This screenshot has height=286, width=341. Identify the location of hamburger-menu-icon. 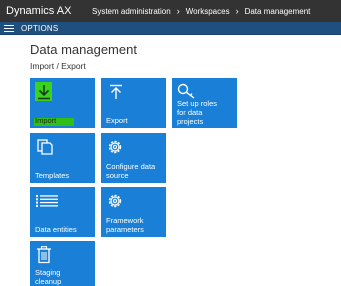
(9, 28).